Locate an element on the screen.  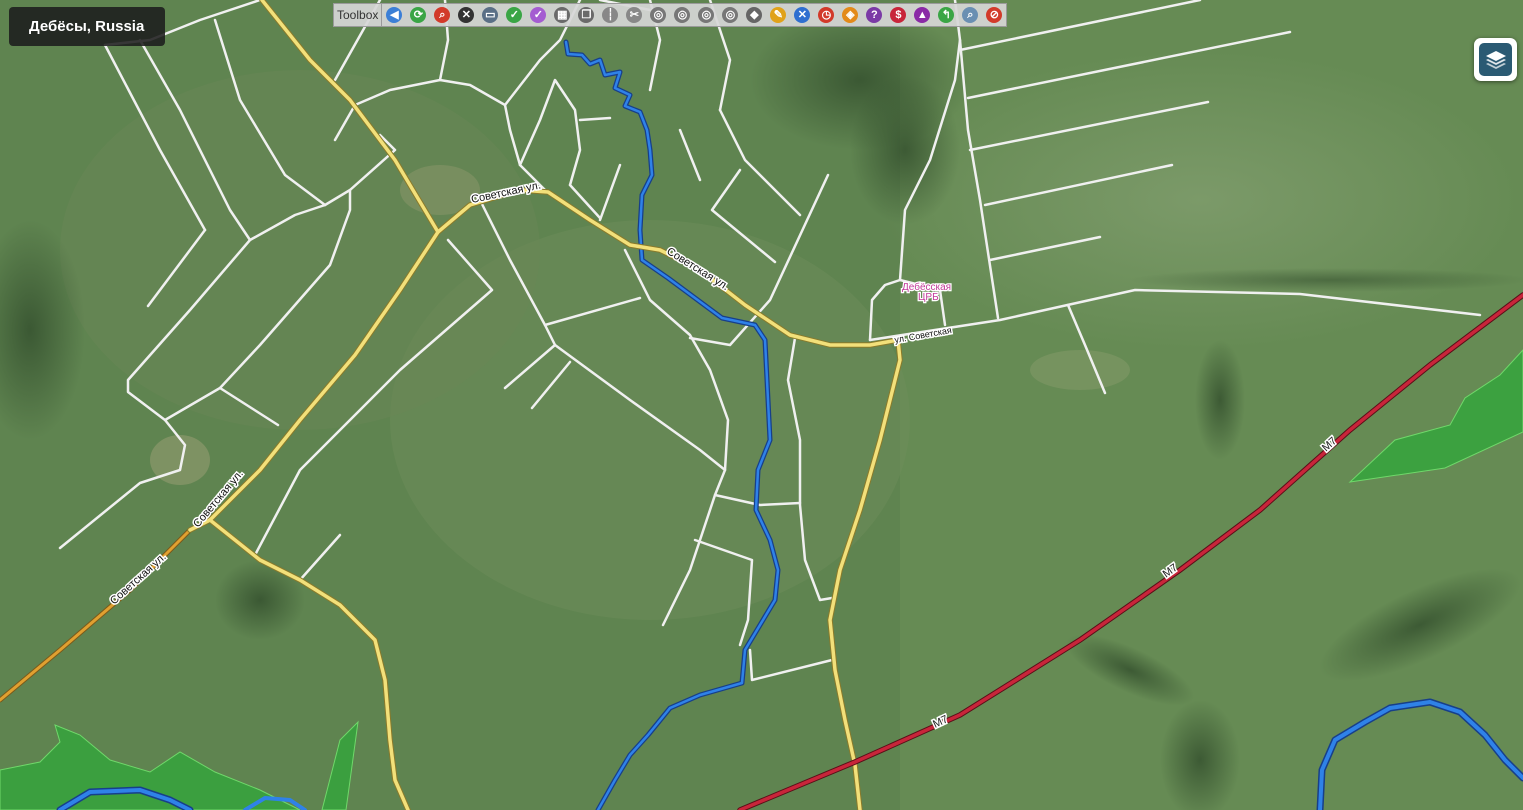
turn-sign-icon-glyph: ◈ is located at coordinates (850, 15).